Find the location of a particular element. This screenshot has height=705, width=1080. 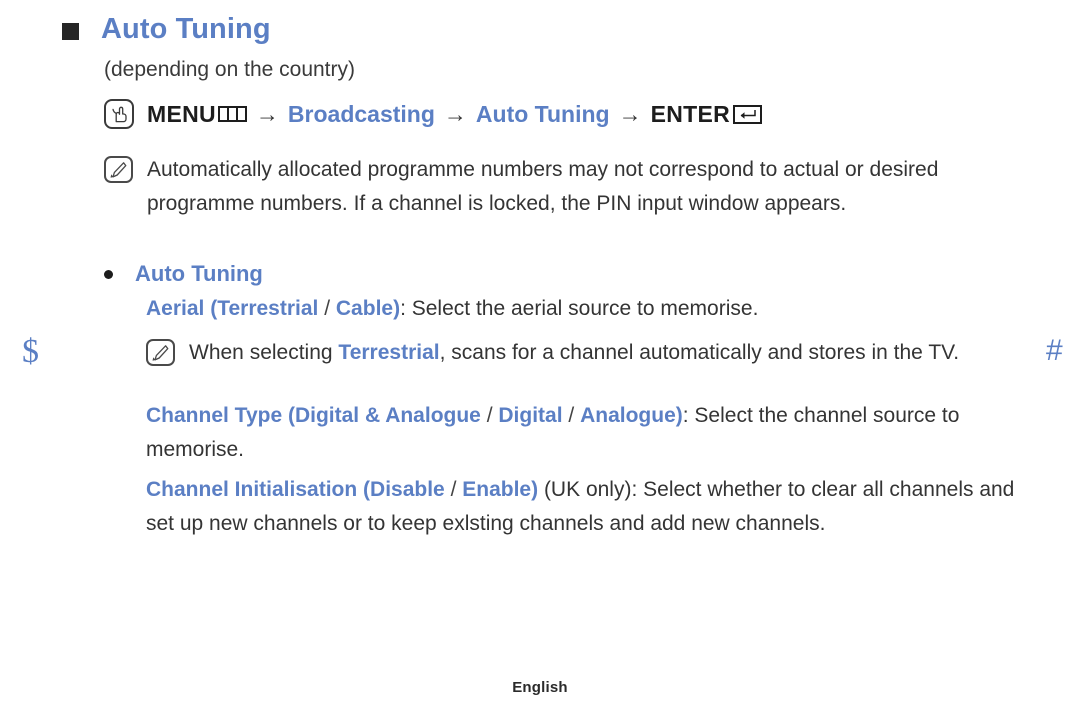

footer-language: English is located at coordinates (540, 687).